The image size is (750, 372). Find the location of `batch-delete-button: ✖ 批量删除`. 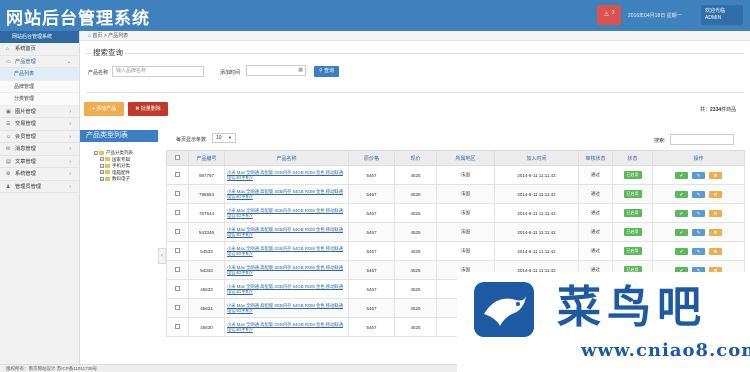

batch-delete-button: ✖ 批量删除 is located at coordinates (148, 109).